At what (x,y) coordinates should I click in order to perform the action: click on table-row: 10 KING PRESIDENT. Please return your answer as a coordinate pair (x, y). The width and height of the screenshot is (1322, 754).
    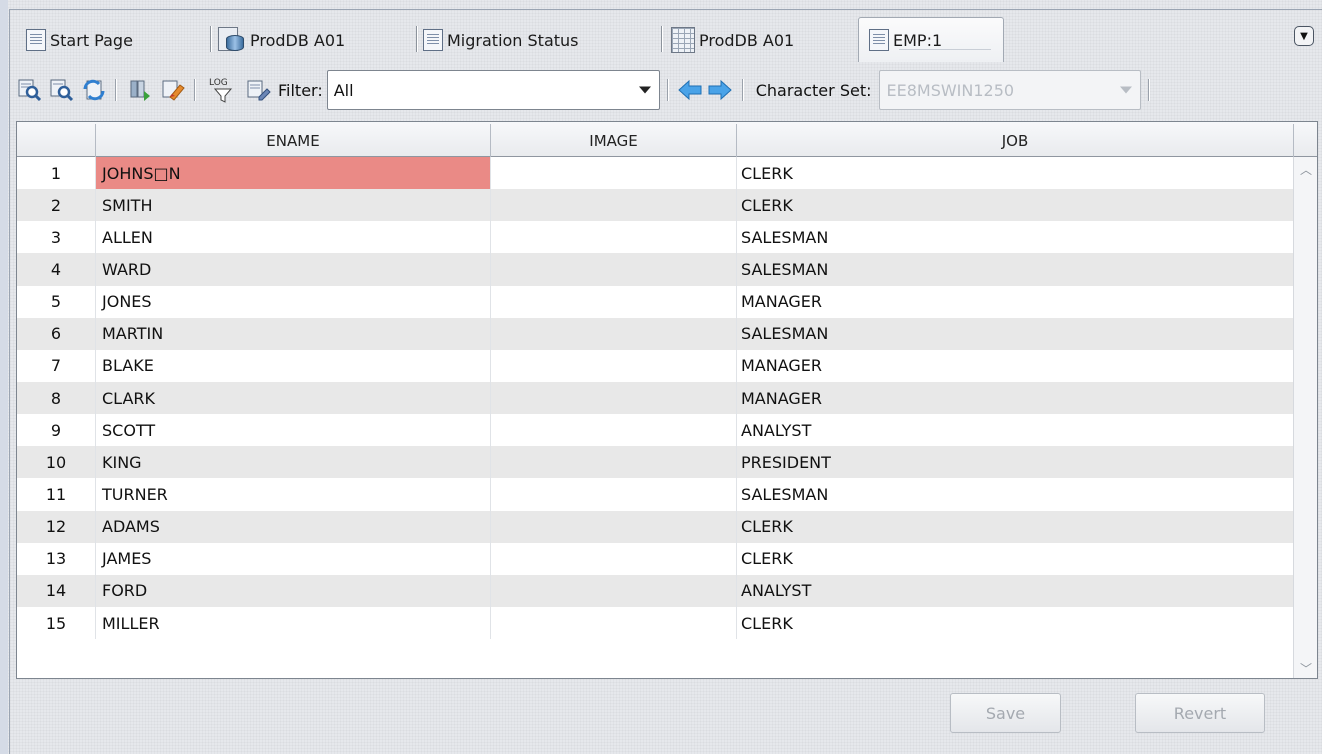
    Looking at the image, I should click on (667, 462).